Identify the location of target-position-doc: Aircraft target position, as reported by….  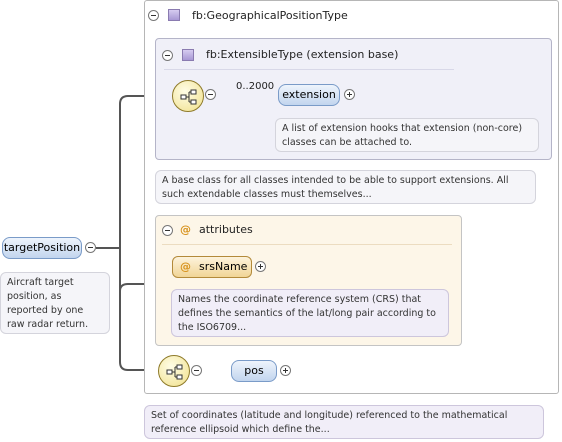
(55, 303).